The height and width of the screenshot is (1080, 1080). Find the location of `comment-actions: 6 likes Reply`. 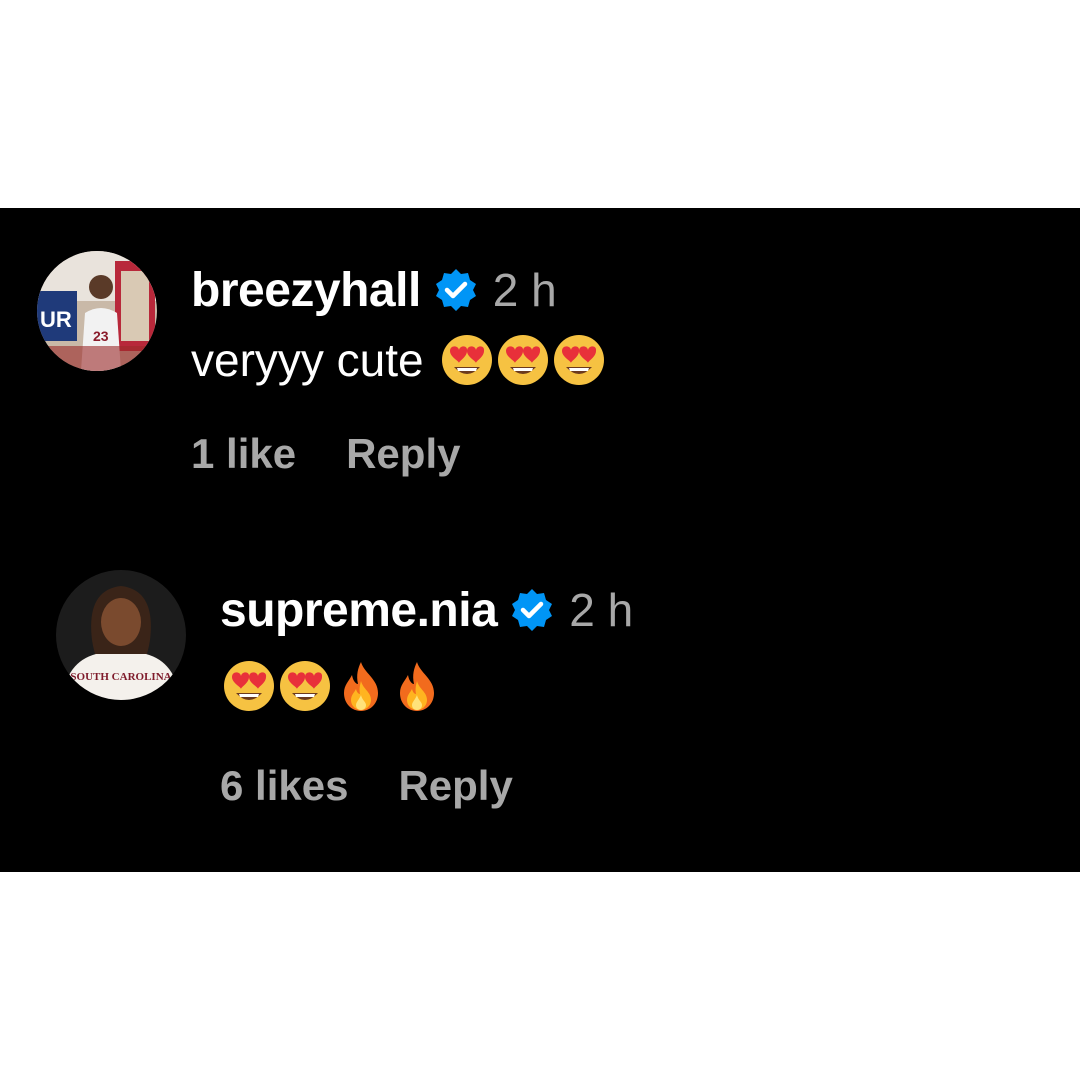

comment-actions: 6 likes Reply is located at coordinates (366, 786).